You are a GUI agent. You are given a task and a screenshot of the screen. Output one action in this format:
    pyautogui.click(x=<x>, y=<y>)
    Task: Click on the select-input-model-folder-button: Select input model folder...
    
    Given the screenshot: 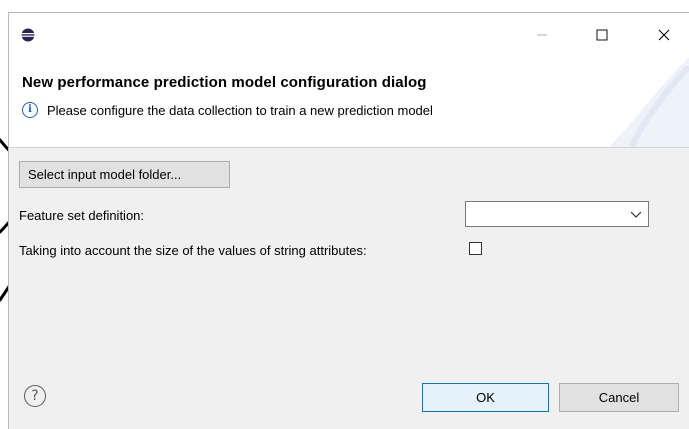 What is the action you would take?
    pyautogui.click(x=124, y=174)
    